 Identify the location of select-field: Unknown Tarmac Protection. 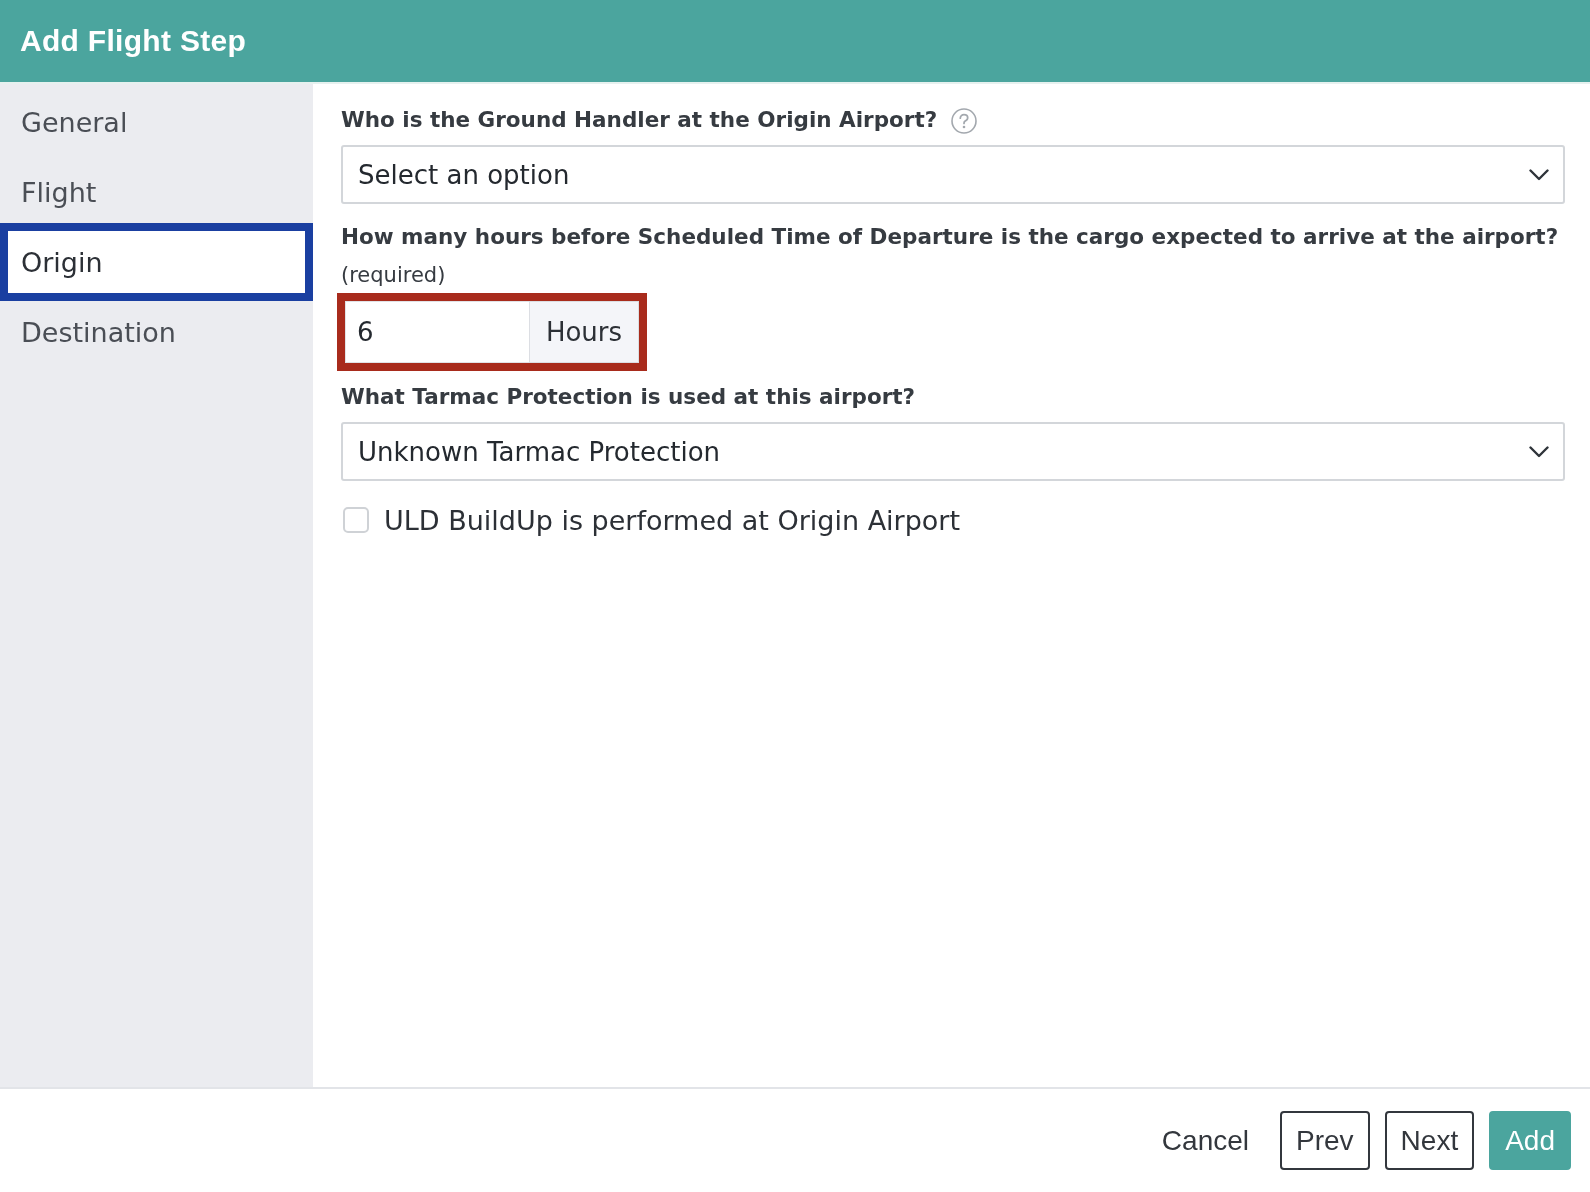
(953, 451).